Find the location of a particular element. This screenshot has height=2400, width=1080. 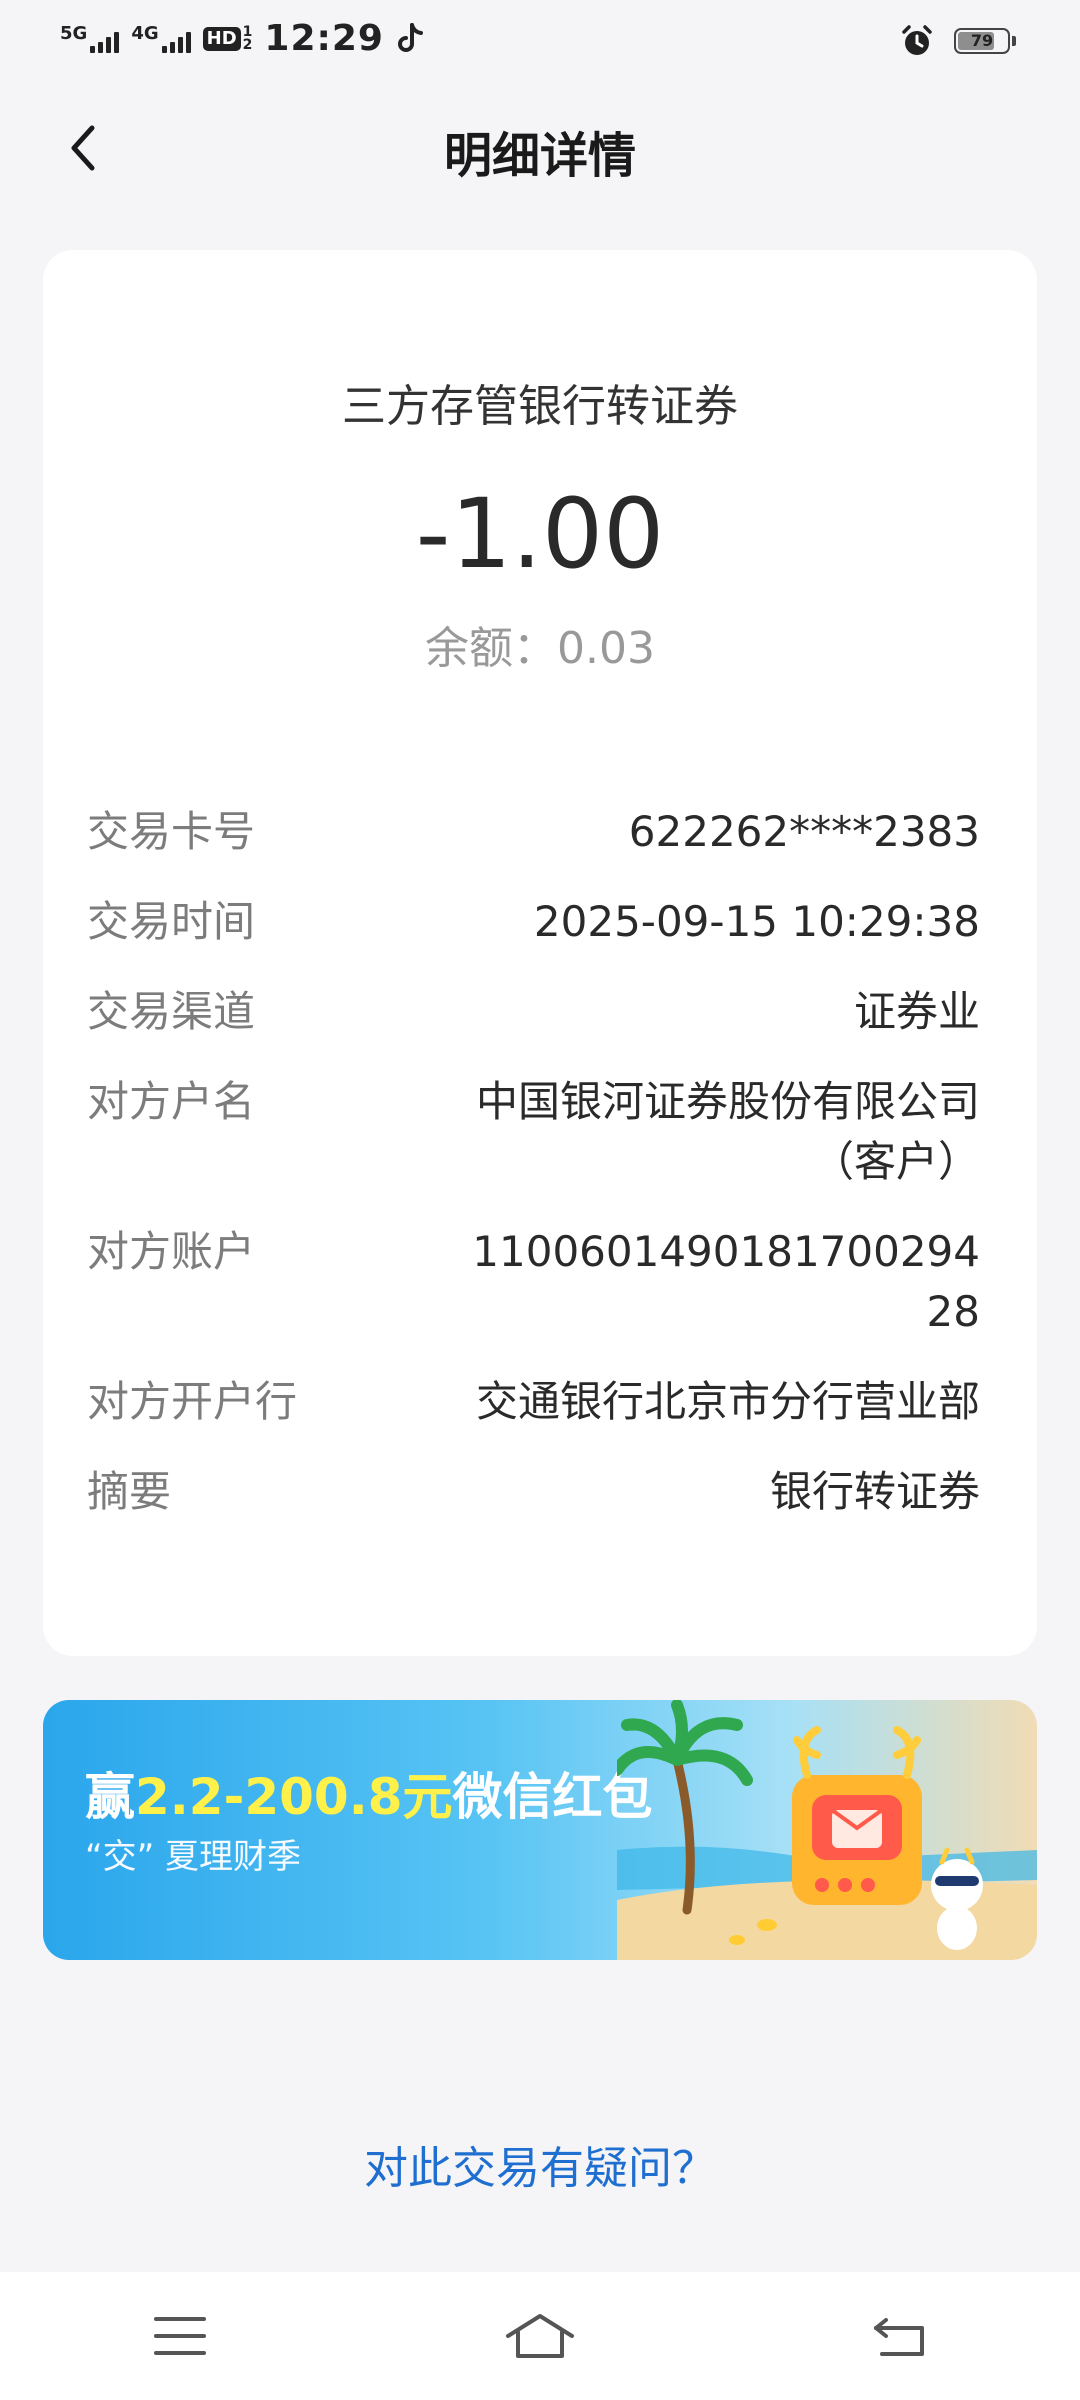

header: 明细详情 is located at coordinates (540, 148).